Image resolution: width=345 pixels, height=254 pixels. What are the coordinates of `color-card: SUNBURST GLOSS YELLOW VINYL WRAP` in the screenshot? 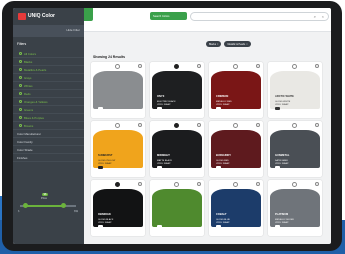 It's located at (118, 149).